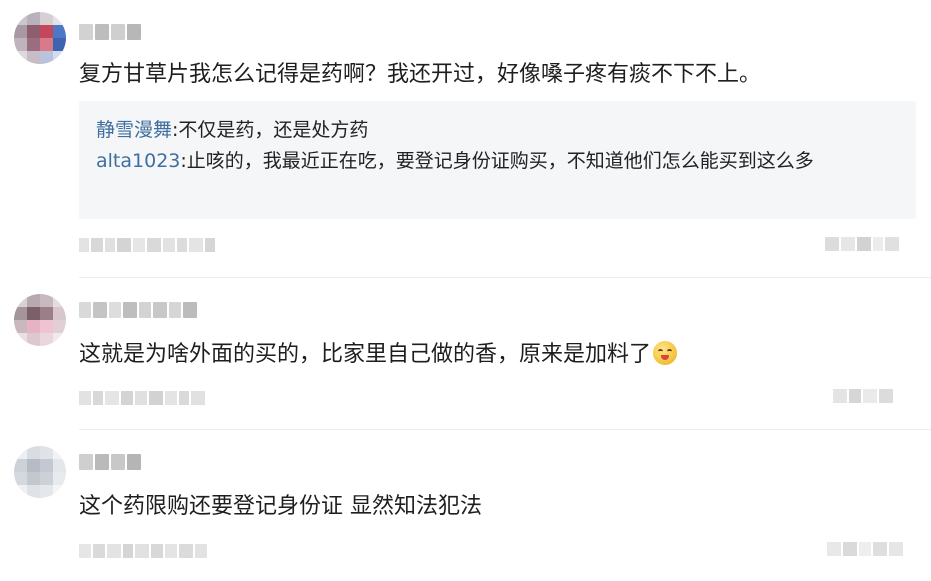 The image size is (931, 581). What do you see at coordinates (138, 161) in the screenshot?
I see `reply-username: alta1023` at bounding box center [138, 161].